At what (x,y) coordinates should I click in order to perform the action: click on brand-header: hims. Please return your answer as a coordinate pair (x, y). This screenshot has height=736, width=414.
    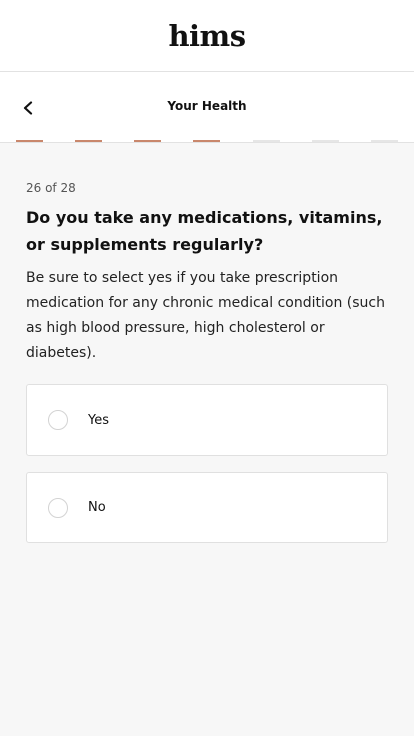
    Looking at the image, I should click on (207, 36).